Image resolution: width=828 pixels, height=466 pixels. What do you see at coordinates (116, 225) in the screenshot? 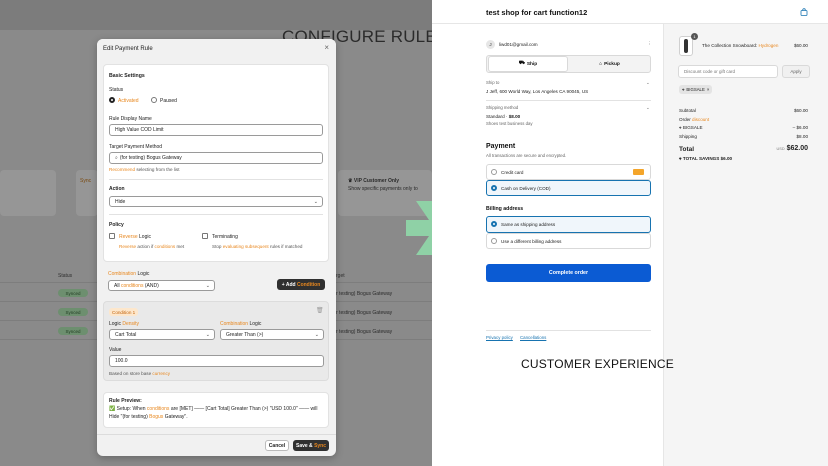
I see `policy-label: Policy` at bounding box center [116, 225].